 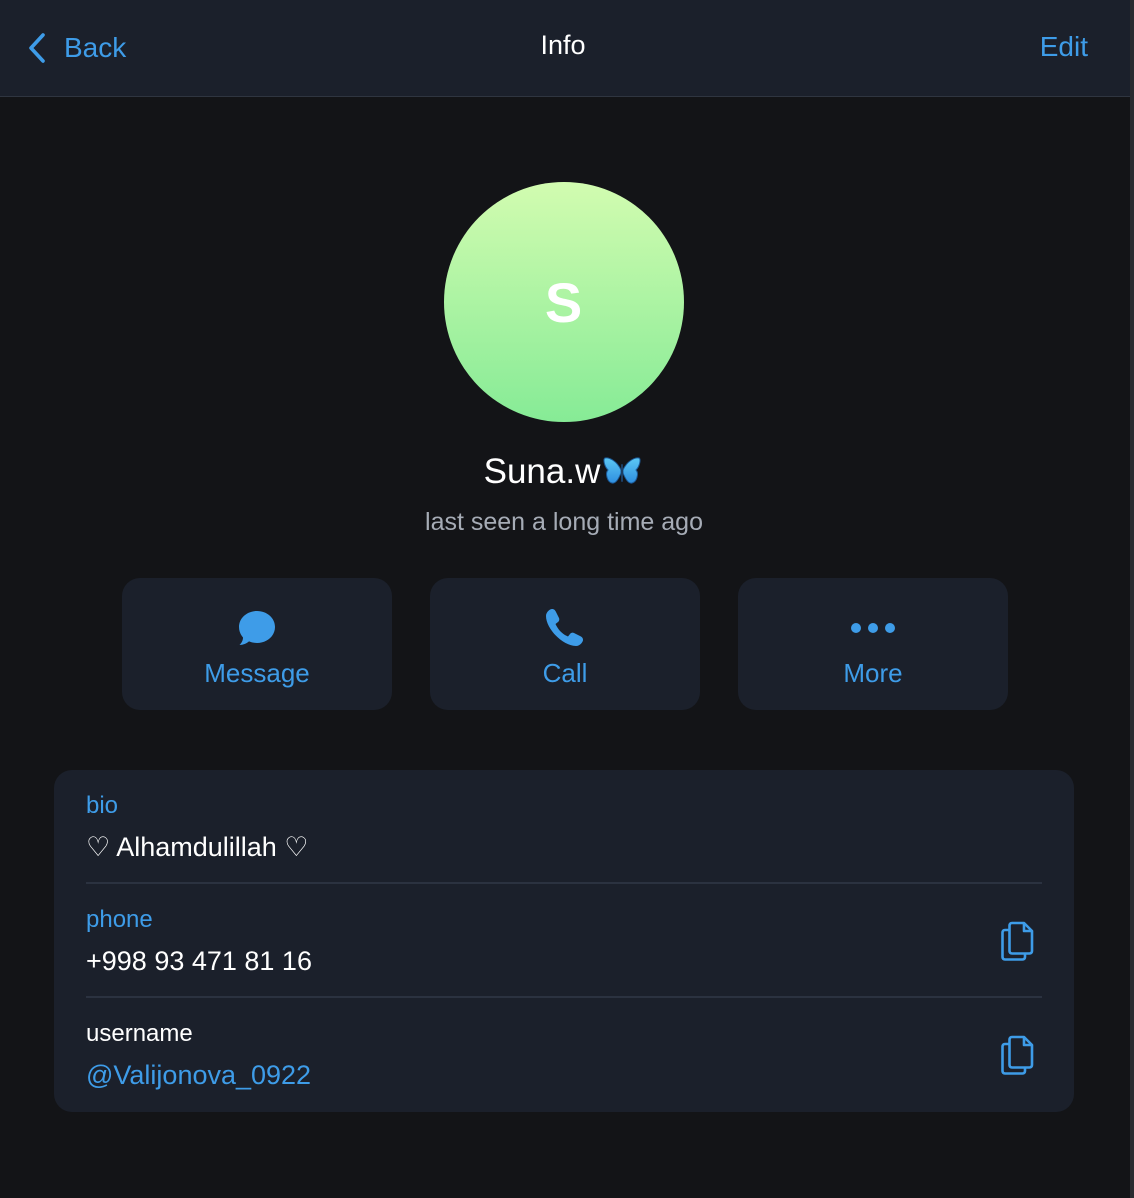 I want to click on navigation-bar: Back Info Edit, so click(x=565, y=48).